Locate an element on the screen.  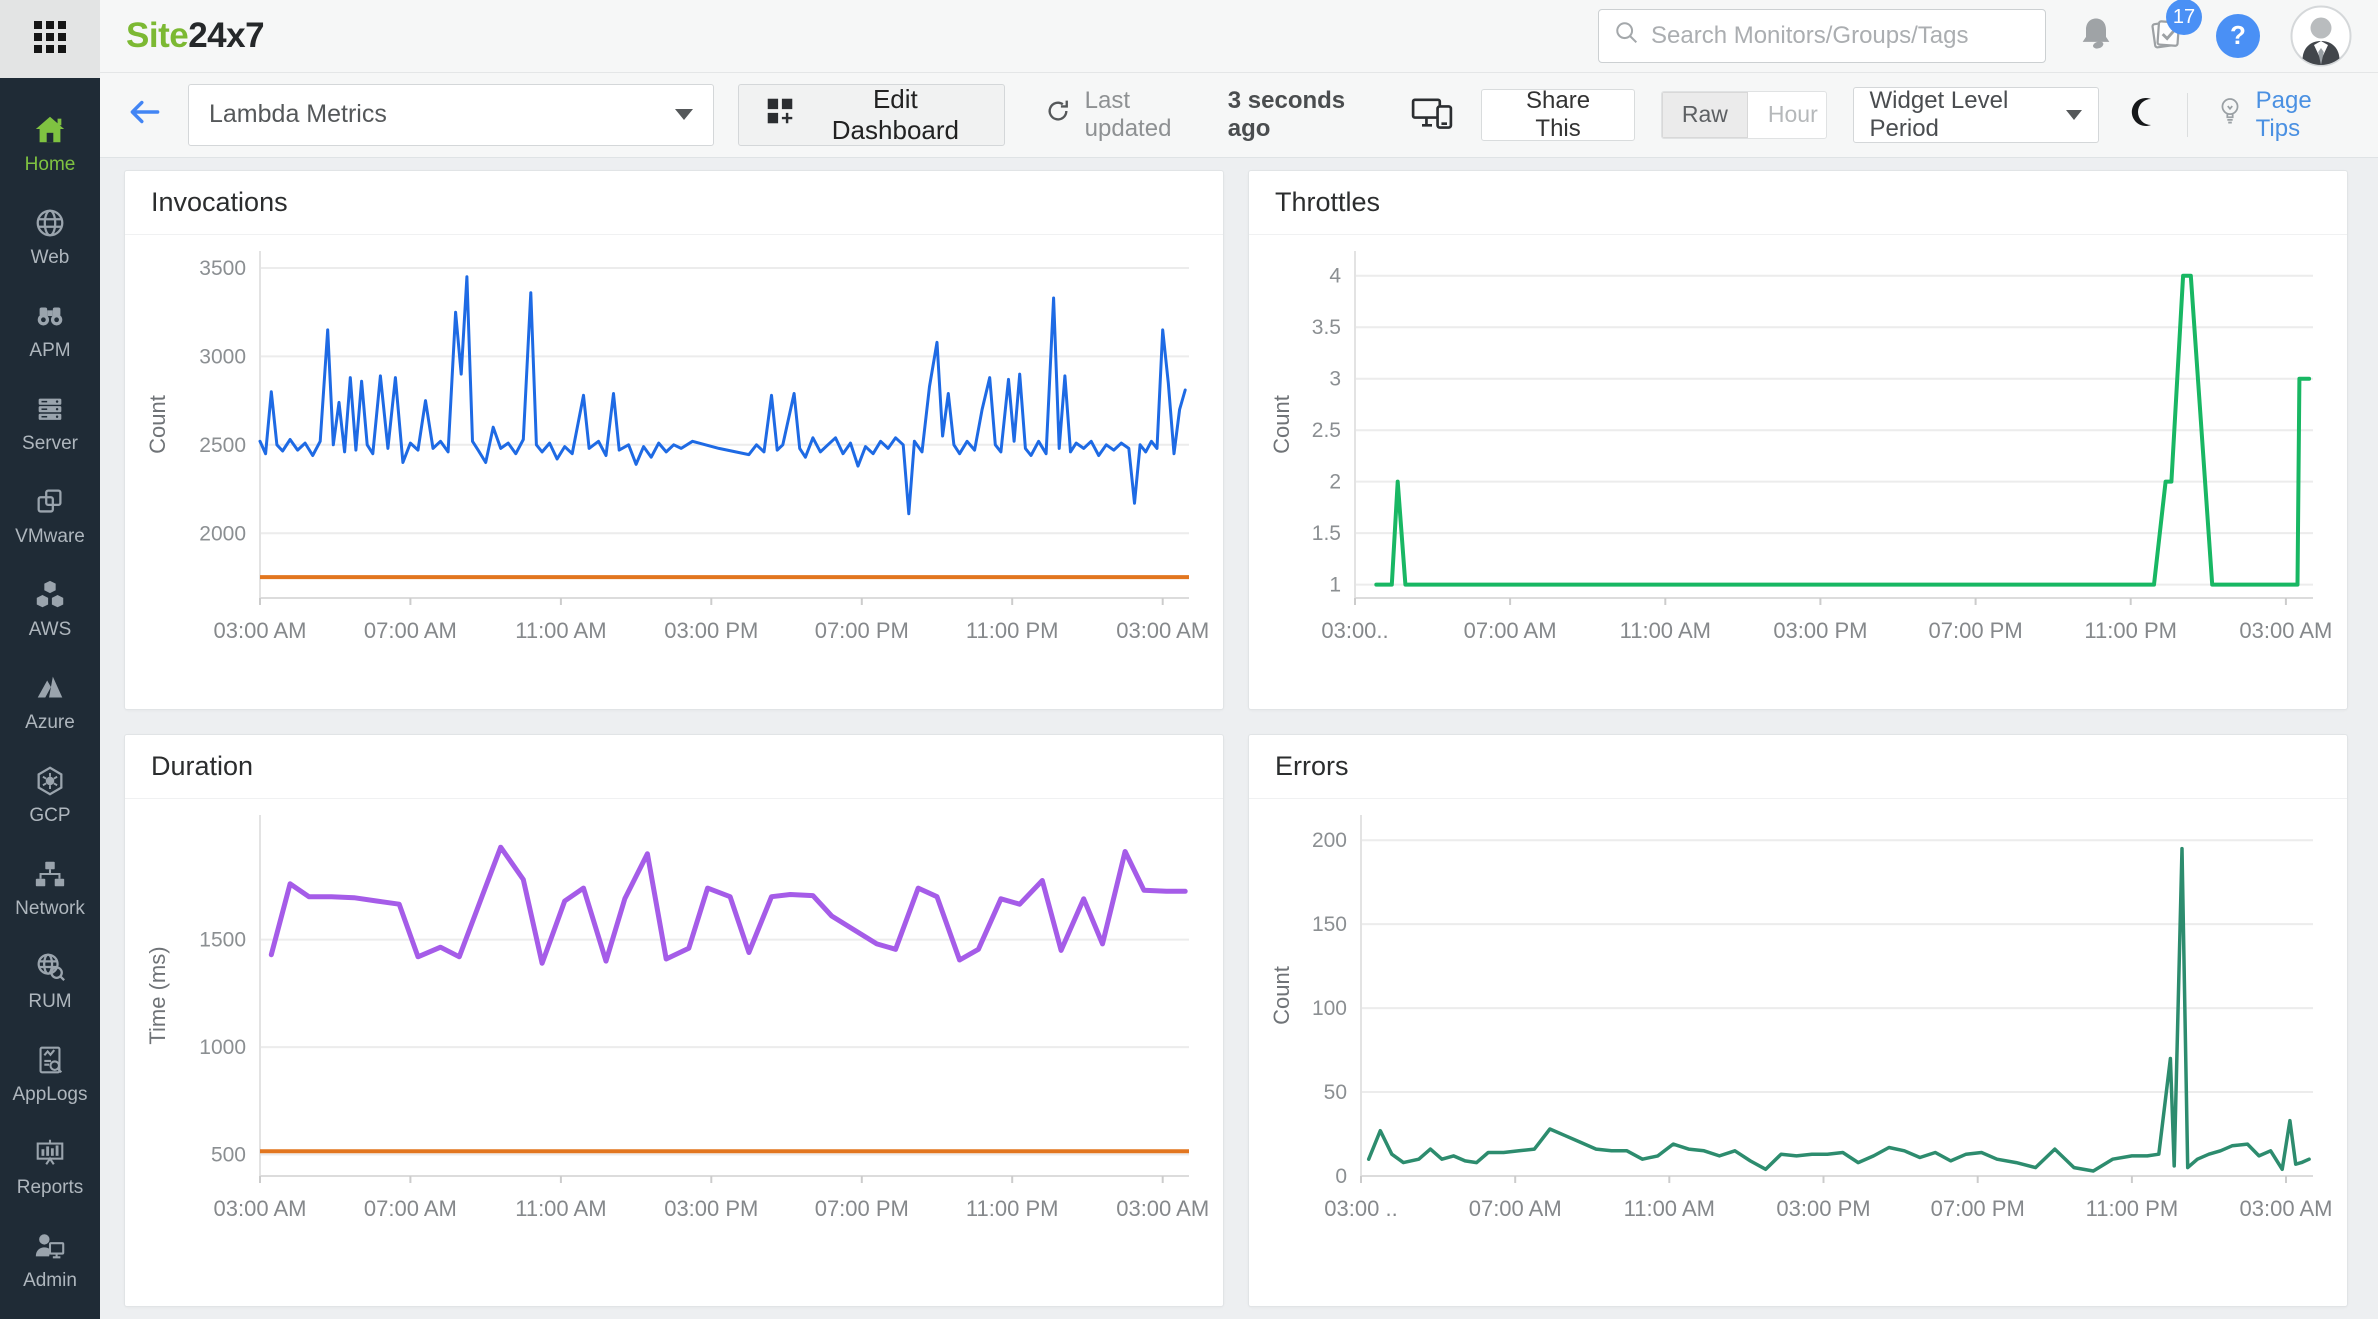
share-this-button: Share This is located at coordinates (1558, 114).